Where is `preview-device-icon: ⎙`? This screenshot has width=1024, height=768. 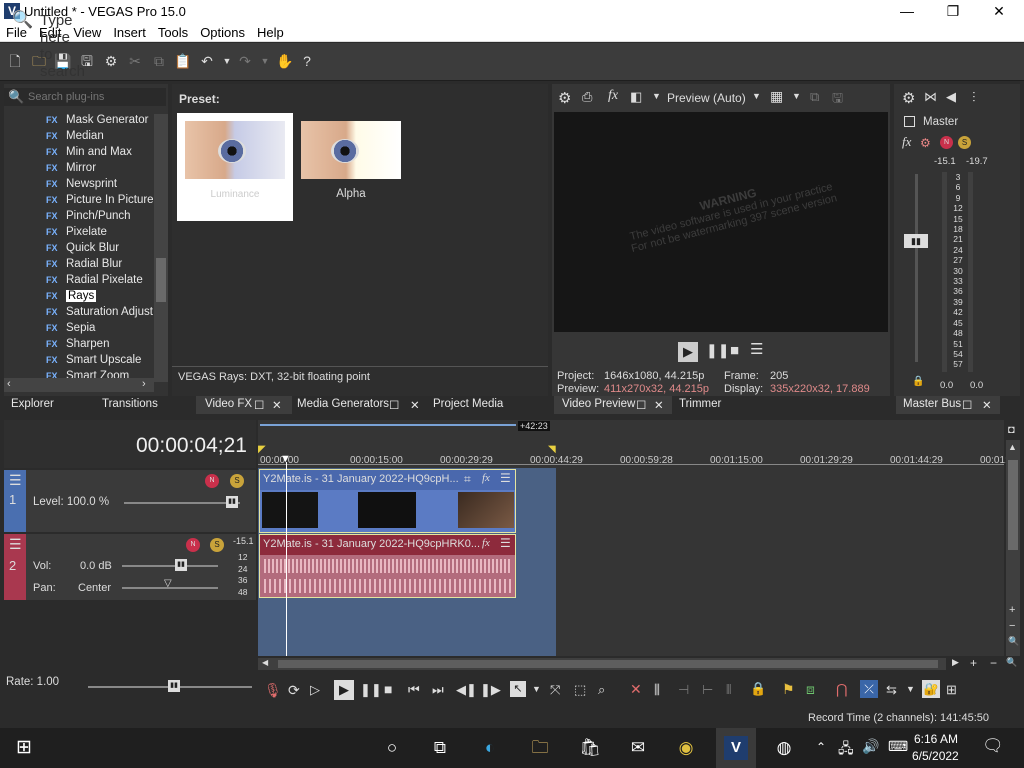
preview-device-icon: ⎙ is located at coordinates (587, 97).